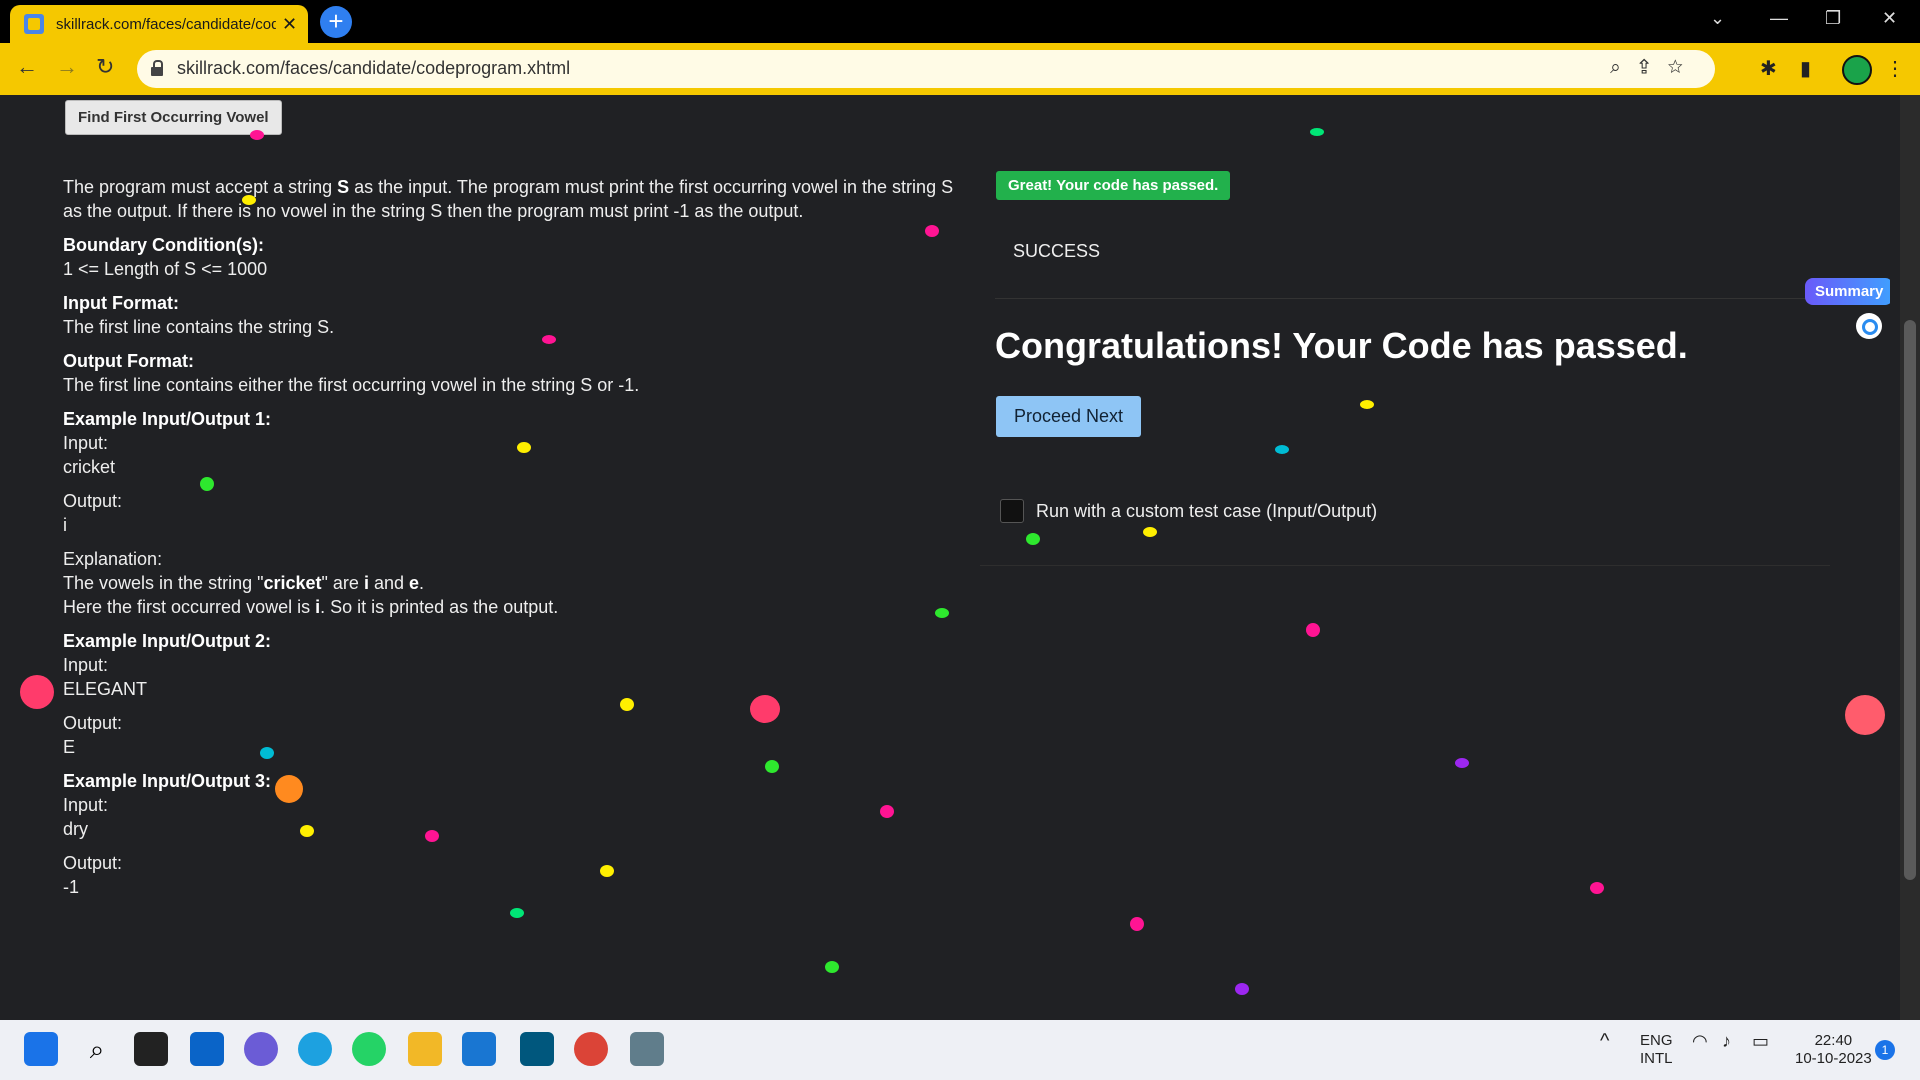 The height and width of the screenshot is (1080, 1920). I want to click on example-3-output: Output: -1, so click(93, 875).